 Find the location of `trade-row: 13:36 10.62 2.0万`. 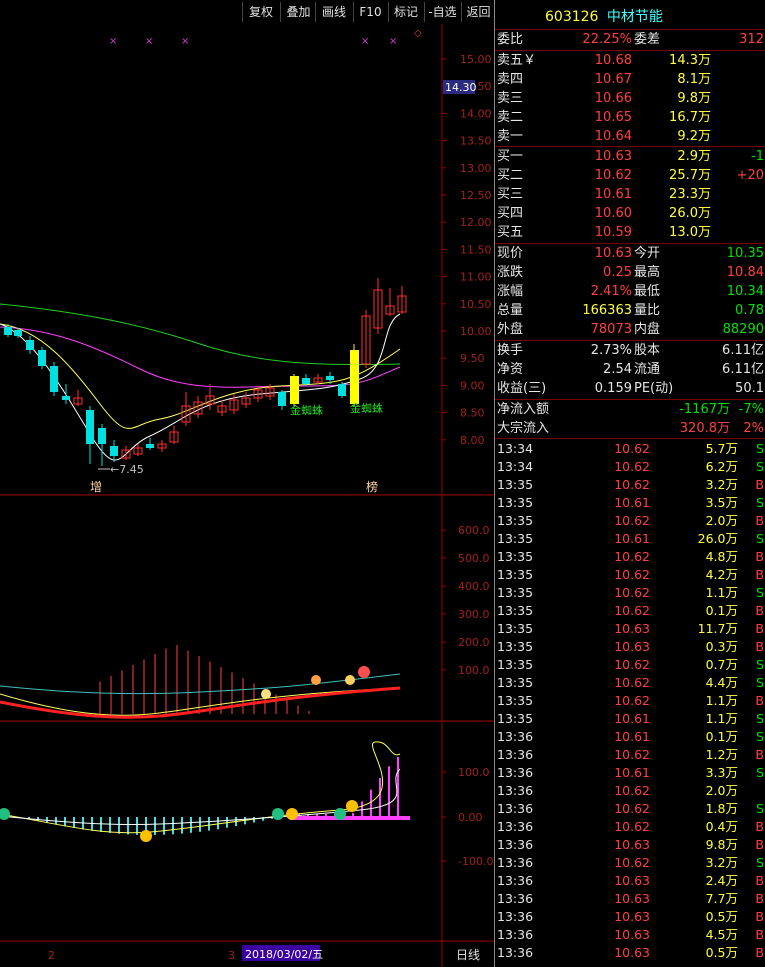

trade-row: 13:36 10.62 2.0万 is located at coordinates (631, 791).